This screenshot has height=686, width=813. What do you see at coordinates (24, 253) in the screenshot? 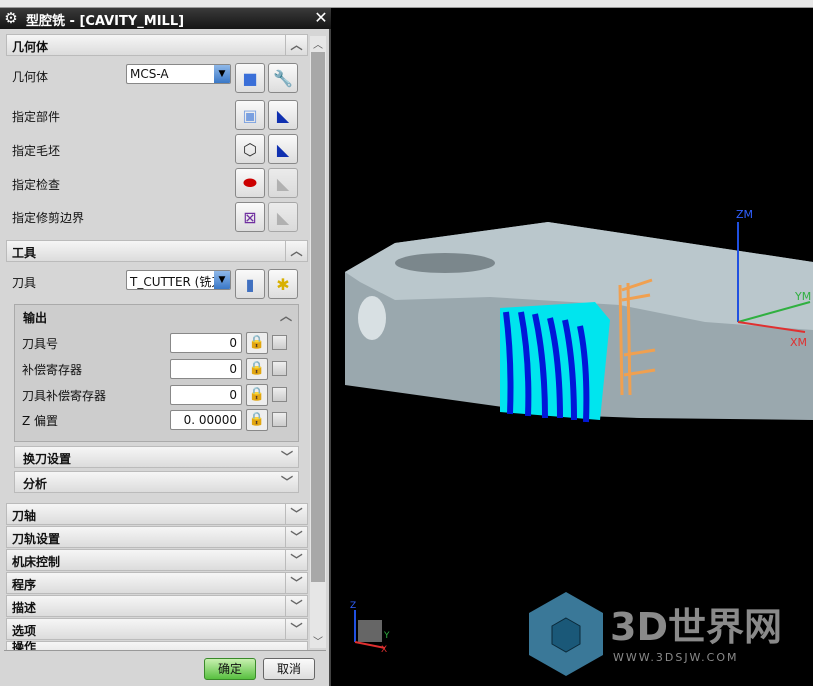
I see `section-label: 工具` at bounding box center [24, 253].